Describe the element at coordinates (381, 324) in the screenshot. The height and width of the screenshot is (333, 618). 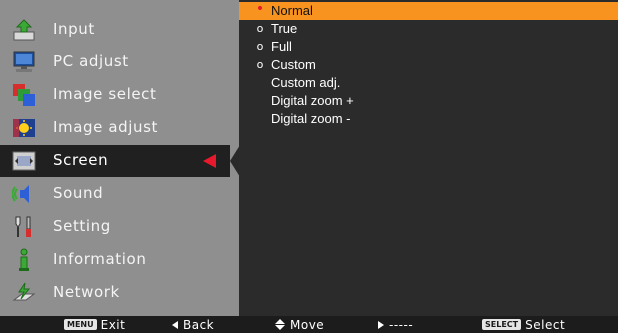
I see `right-arrow-icon` at that location.